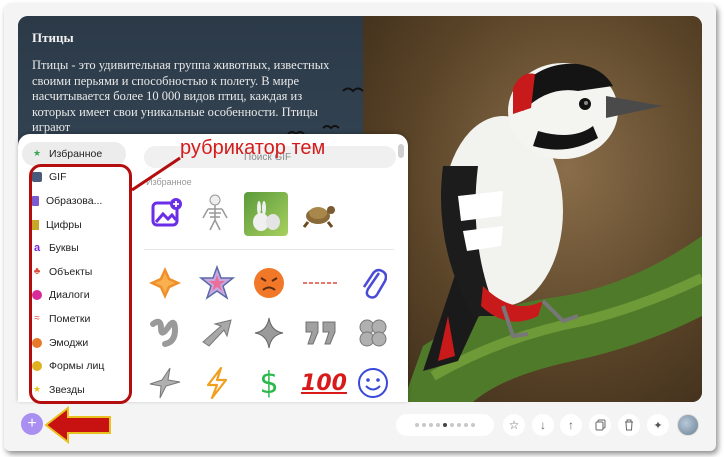 The height and width of the screenshot is (457, 724). I want to click on move-down-button: ↓, so click(543, 425).